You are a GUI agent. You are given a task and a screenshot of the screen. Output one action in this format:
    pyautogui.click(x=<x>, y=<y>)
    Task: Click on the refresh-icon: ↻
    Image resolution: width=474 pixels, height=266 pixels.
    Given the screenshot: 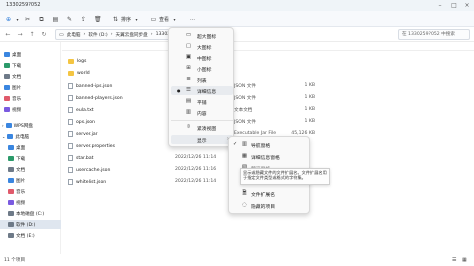 What is the action you would take?
    pyautogui.click(x=44, y=35)
    